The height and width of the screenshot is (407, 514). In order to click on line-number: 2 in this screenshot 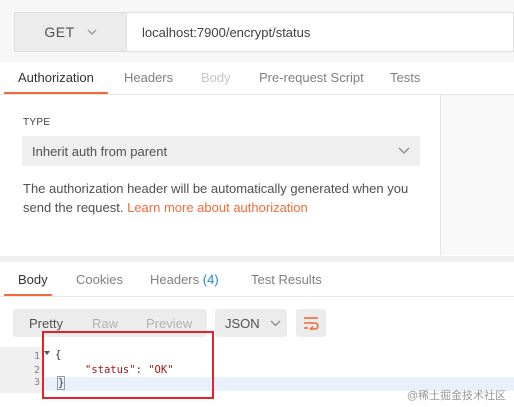, I will do `click(36, 370)`.